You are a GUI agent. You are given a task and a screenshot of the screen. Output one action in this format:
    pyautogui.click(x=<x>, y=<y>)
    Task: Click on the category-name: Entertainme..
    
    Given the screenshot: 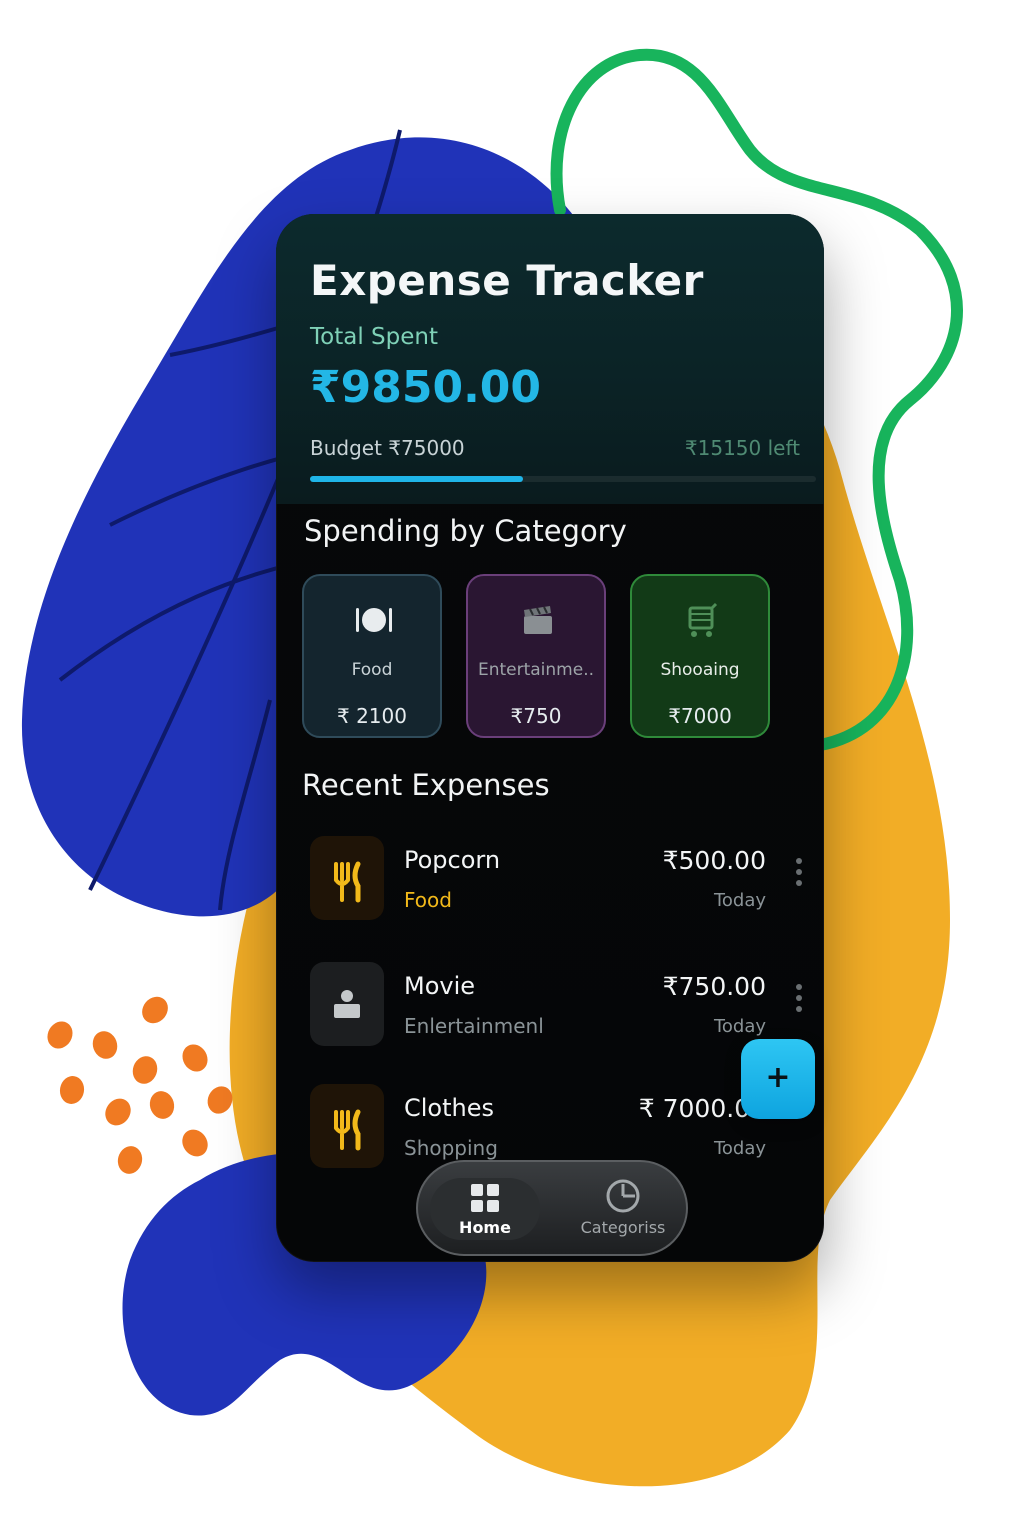 What is the action you would take?
    pyautogui.click(x=536, y=670)
    